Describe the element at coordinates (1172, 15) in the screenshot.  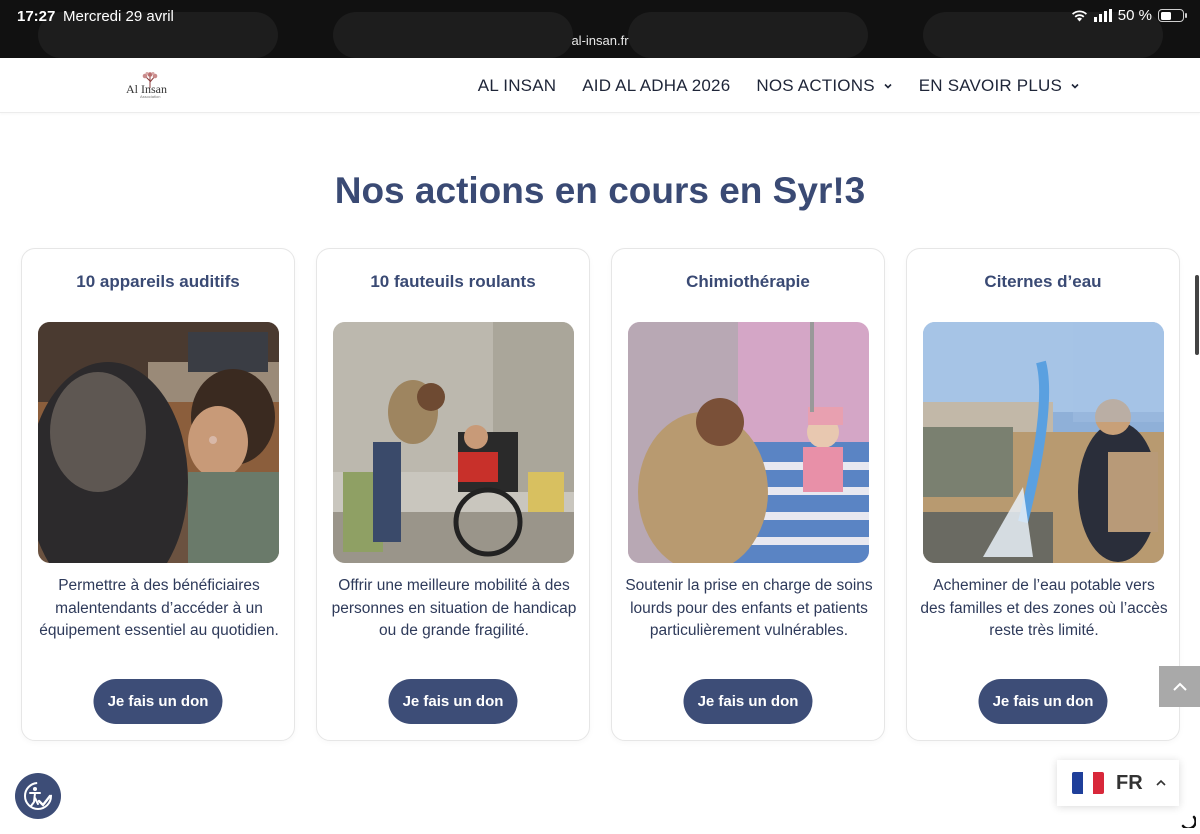
I see `battery-icon` at that location.